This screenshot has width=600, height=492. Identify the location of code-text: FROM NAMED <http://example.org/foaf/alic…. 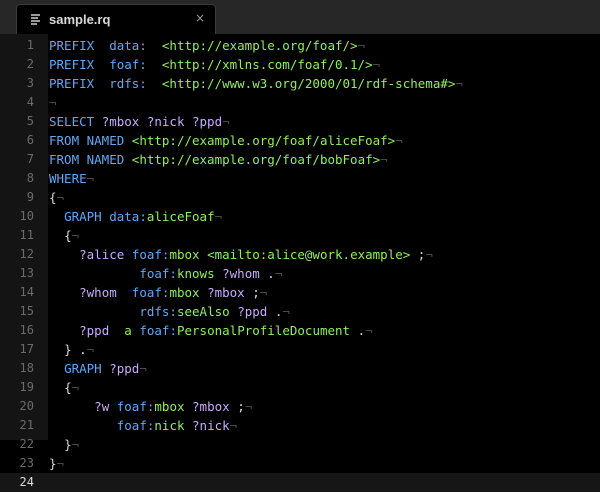
(226, 140).